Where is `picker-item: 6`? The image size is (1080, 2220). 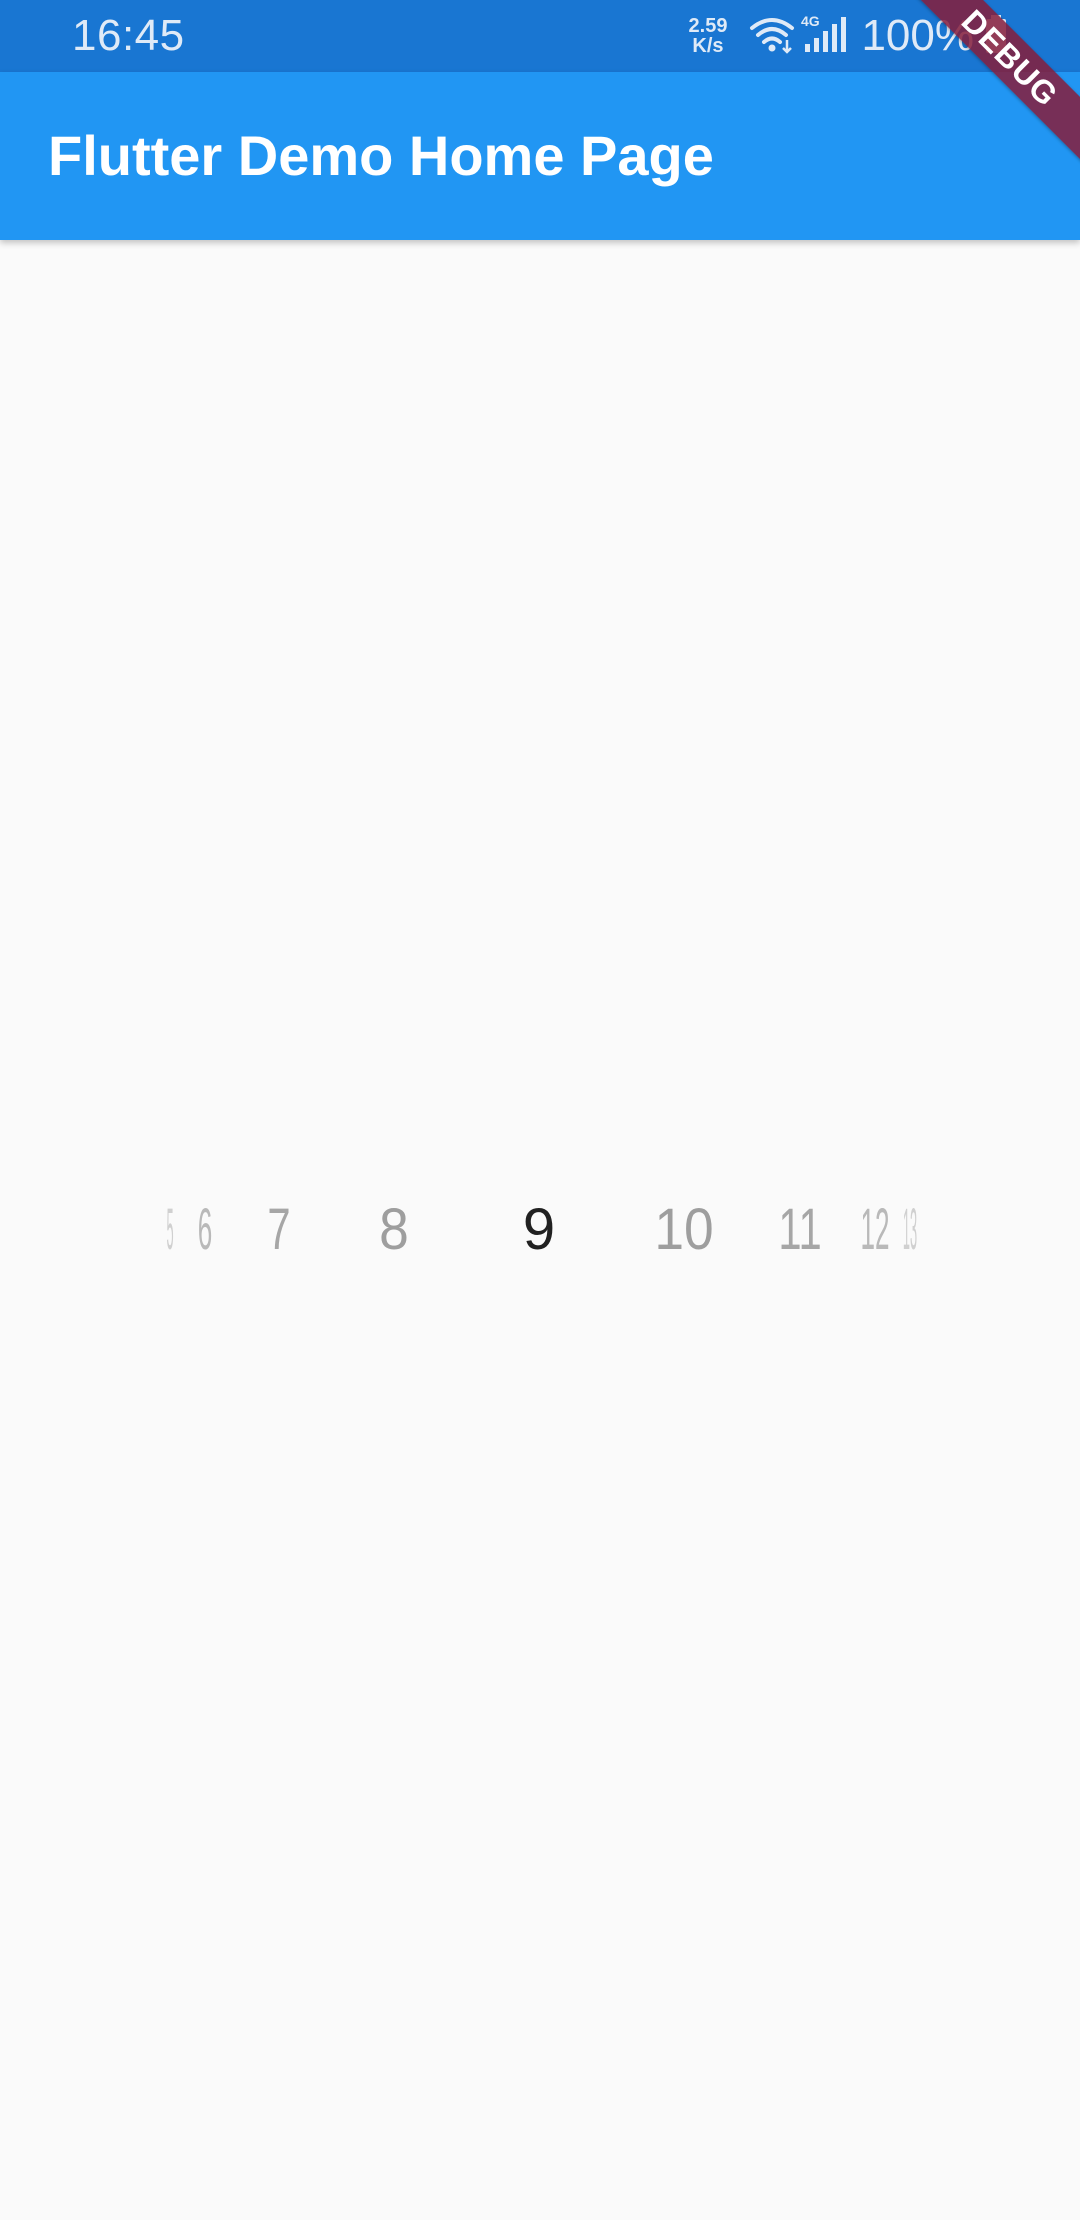 picker-item: 6 is located at coordinates (205, 1230).